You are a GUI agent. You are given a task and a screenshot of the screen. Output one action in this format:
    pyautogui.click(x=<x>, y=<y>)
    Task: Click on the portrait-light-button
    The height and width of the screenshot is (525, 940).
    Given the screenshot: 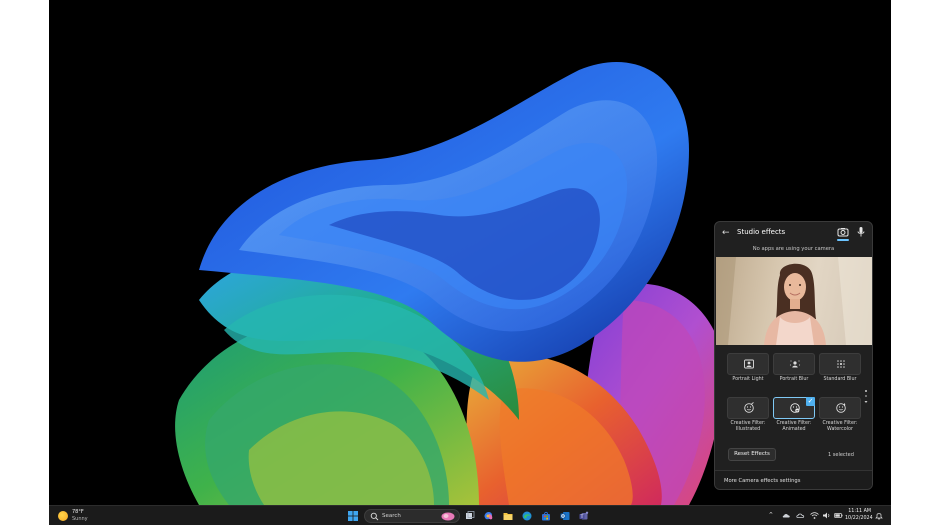 What is the action you would take?
    pyautogui.click(x=748, y=364)
    